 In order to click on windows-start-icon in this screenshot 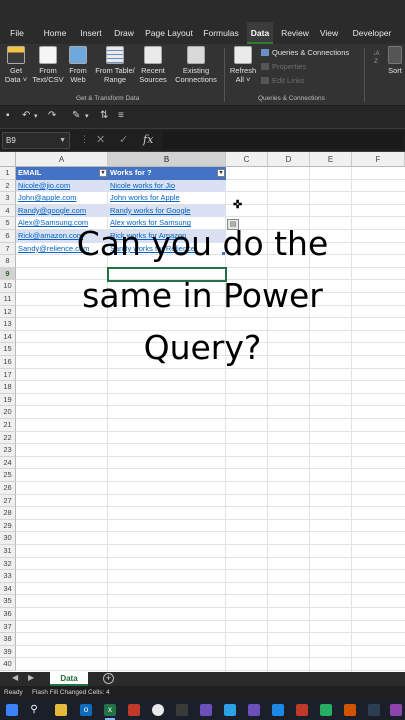, I will do `click(12, 710)`.